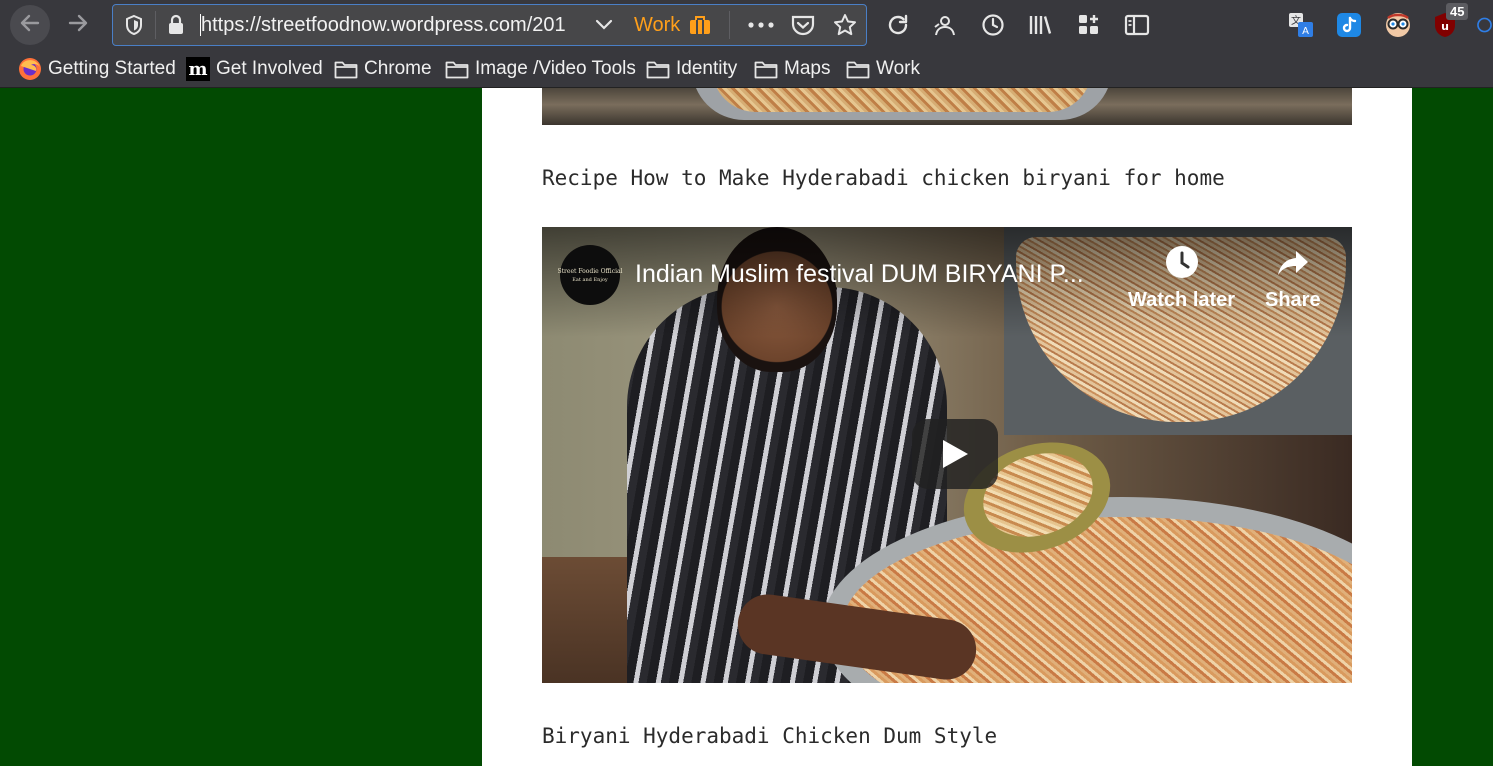  Describe the element at coordinates (807, 68) in the screenshot. I see `bookmark-label: Maps` at that location.